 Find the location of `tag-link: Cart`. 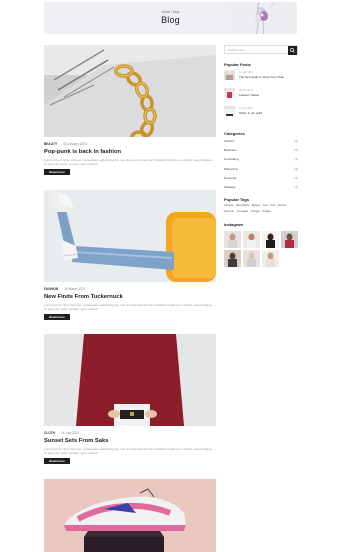

tag-link: Cart is located at coordinates (265, 206).